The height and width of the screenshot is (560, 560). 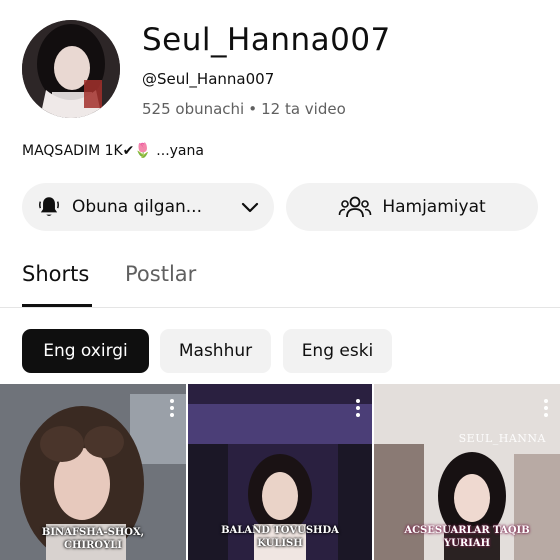 What do you see at coordinates (467, 472) in the screenshot?
I see `short-thumbnail: SEUL_HANNA ACSESUARLAR TAQIB YURIAH` at bounding box center [467, 472].